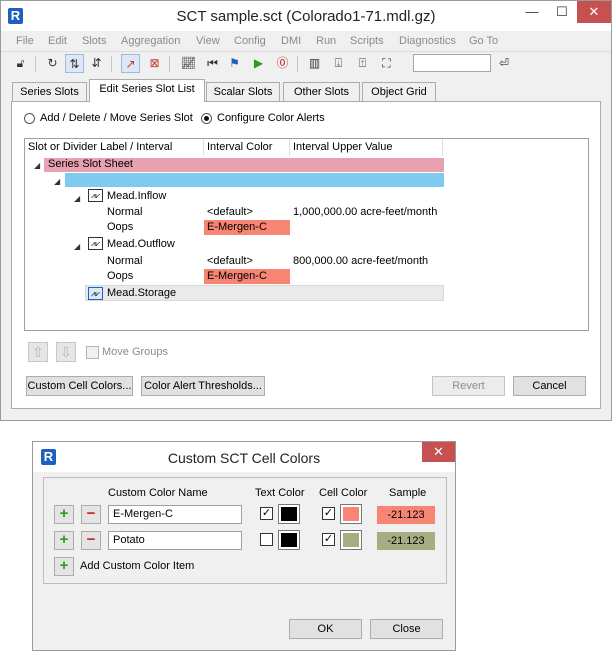  I want to click on move-down-arrow-icon: ⇩, so click(66, 352).